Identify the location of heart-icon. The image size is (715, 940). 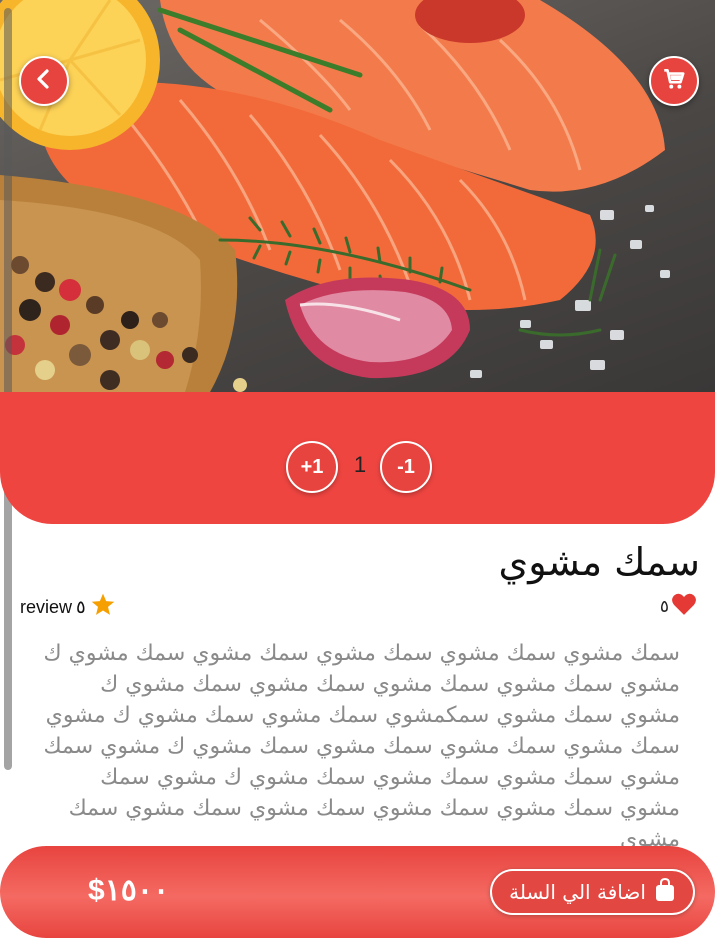
(684, 606).